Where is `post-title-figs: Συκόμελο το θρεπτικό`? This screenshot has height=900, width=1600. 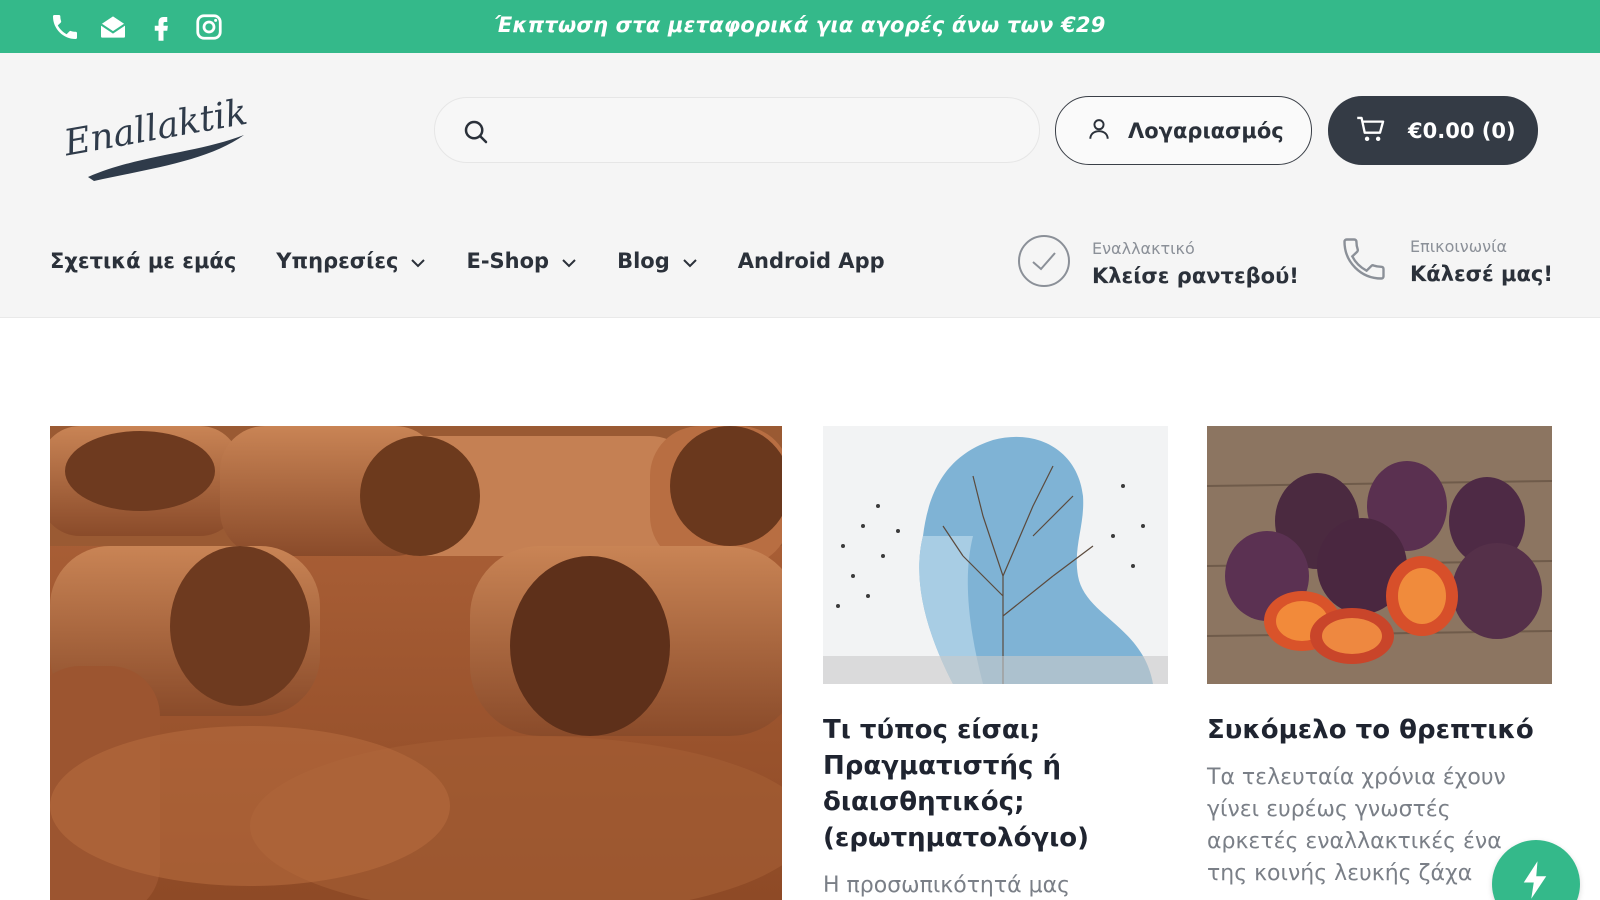
post-title-figs: Συκόμελο το θρεπτικό is located at coordinates (1387, 730).